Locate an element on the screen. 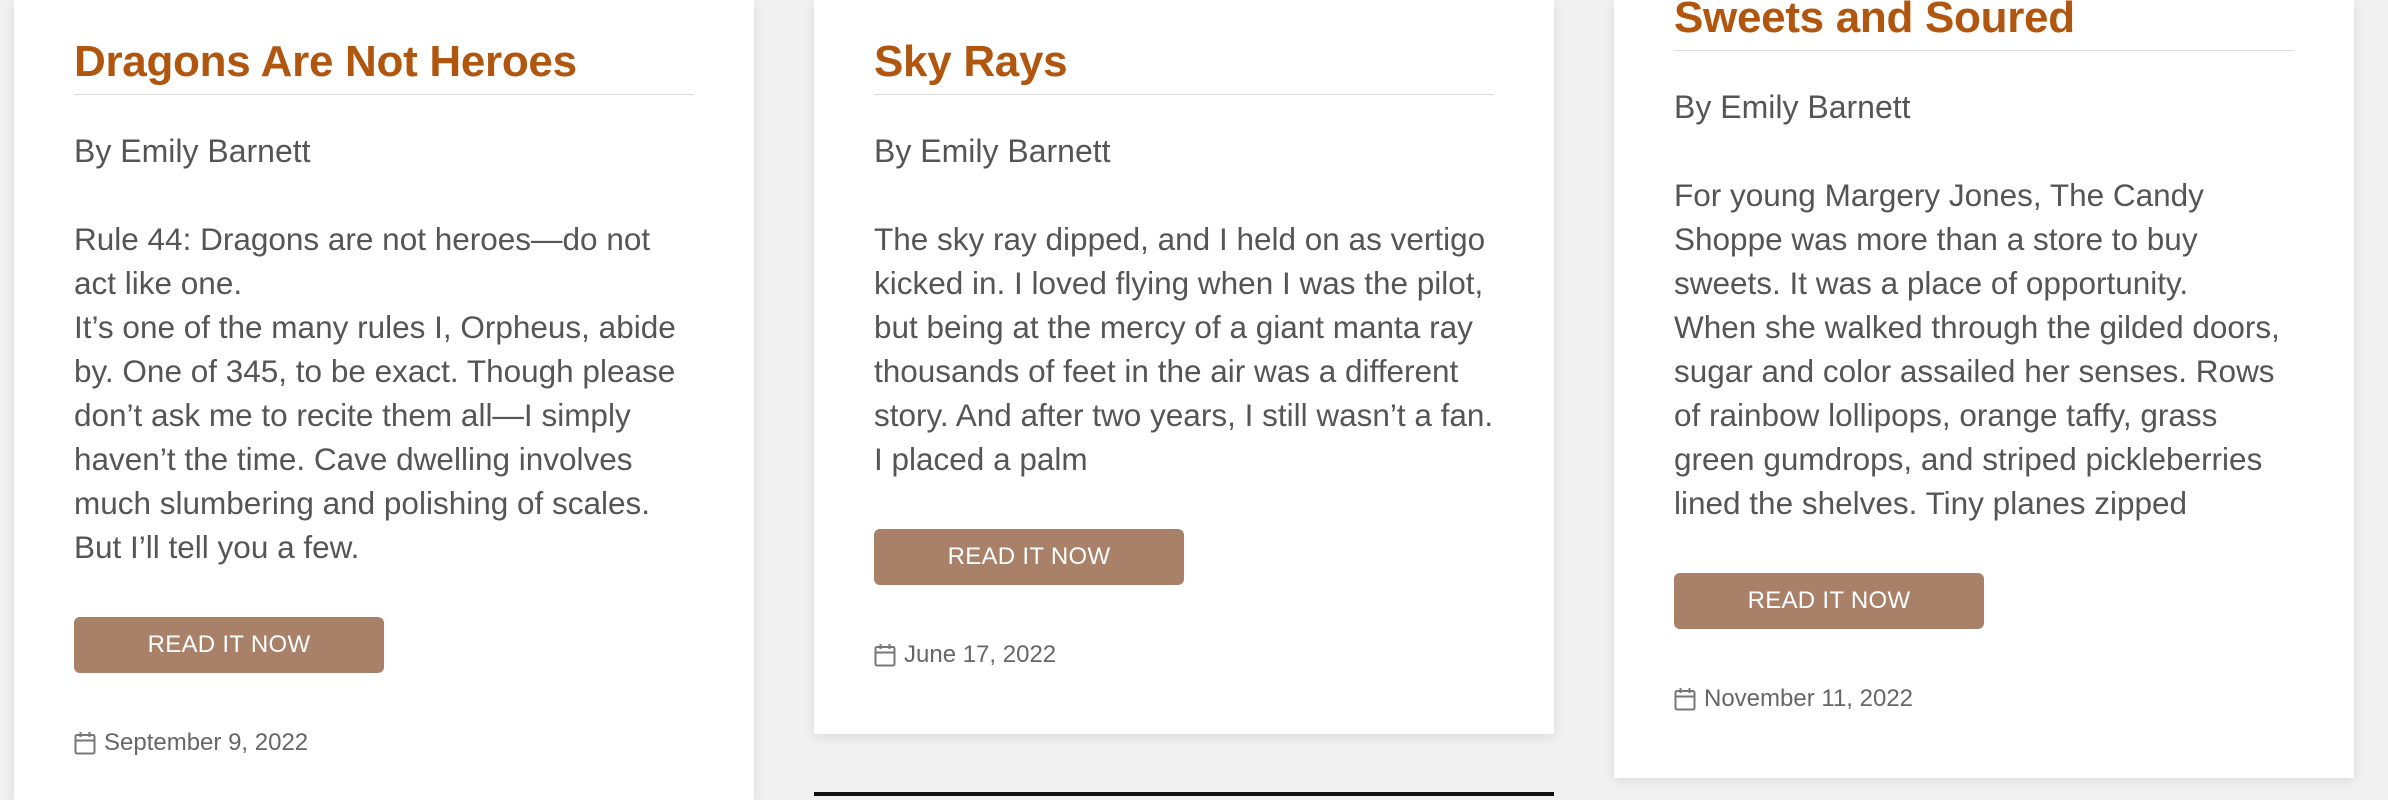  story-title: Sweets and Soured is located at coordinates (1984, 22).